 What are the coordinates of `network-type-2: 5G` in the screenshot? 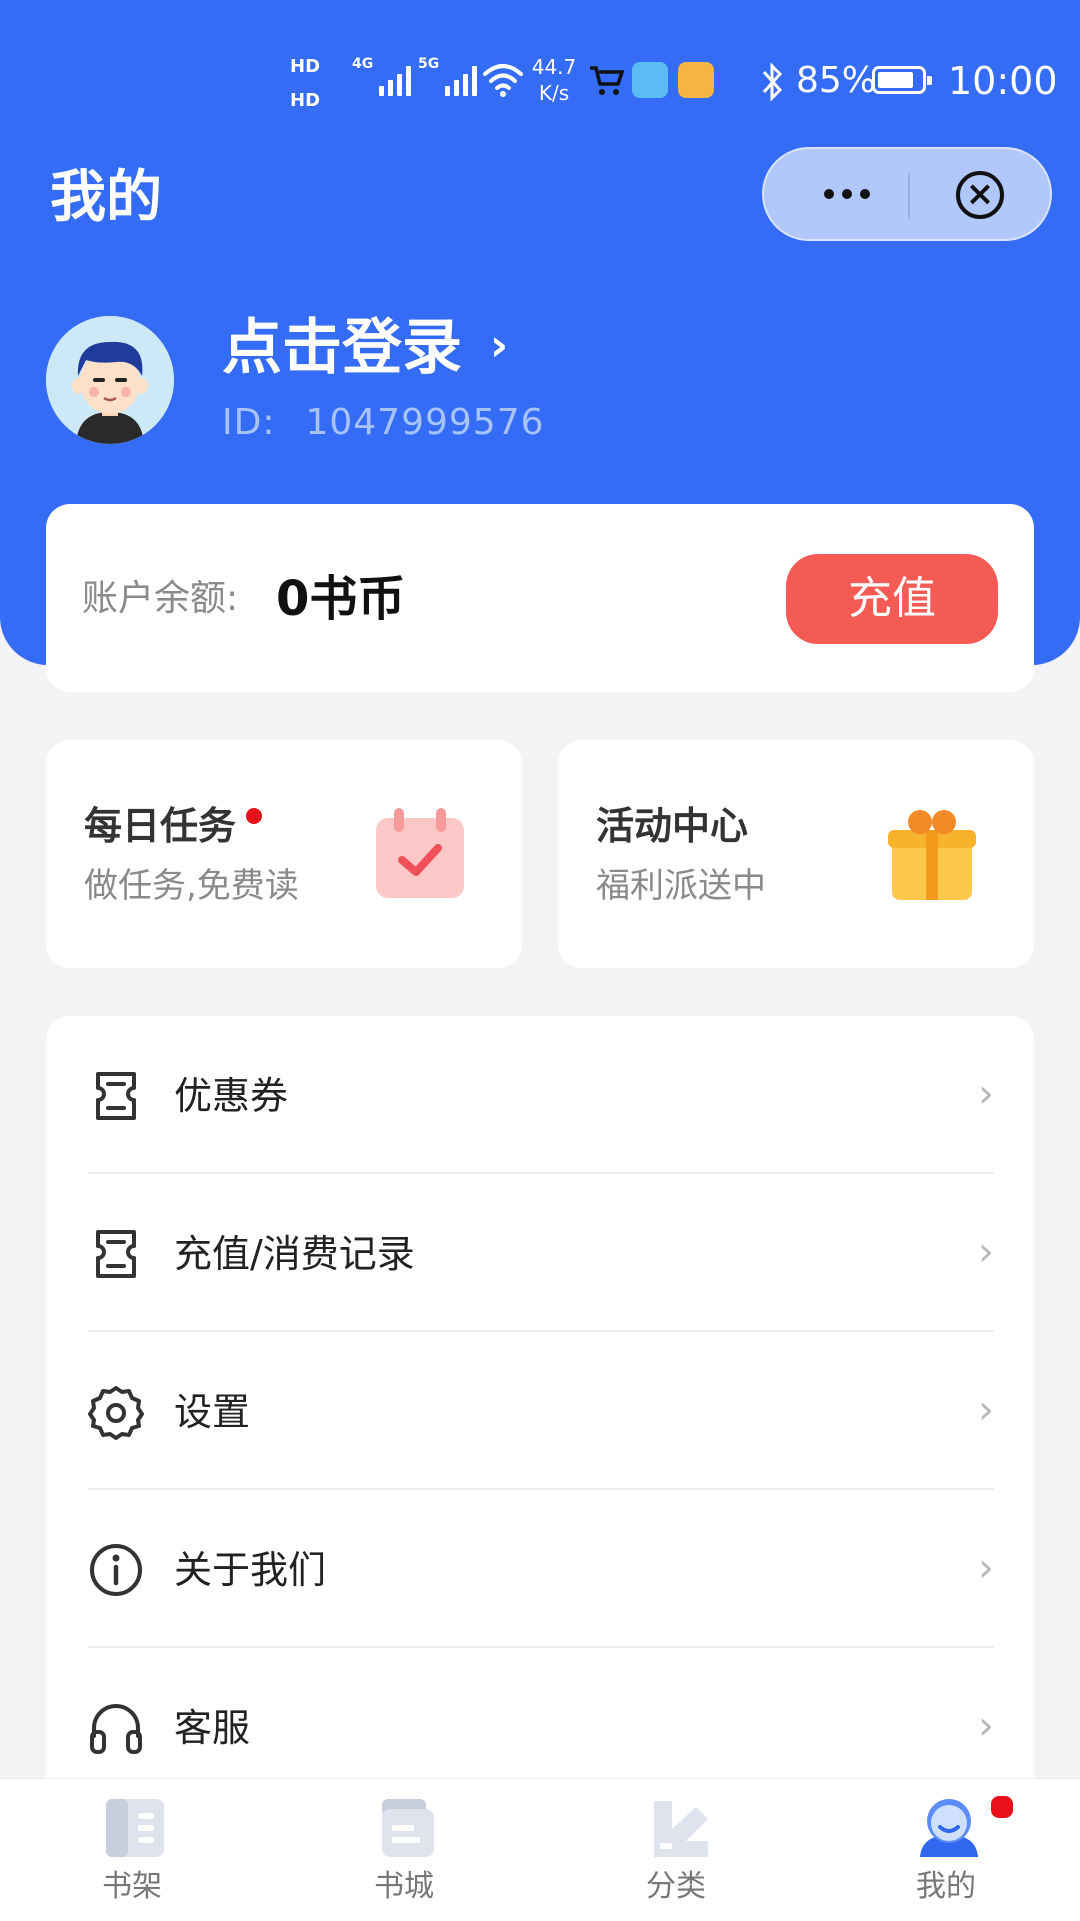 It's located at (429, 64).